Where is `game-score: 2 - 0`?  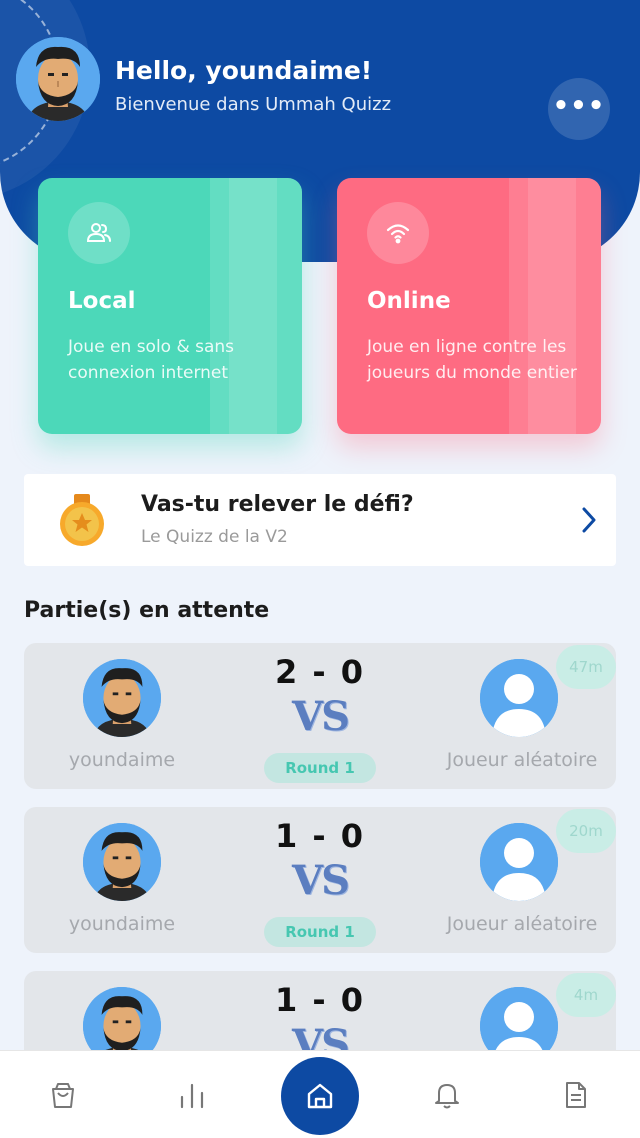 game-score: 2 - 0 is located at coordinates (320, 672).